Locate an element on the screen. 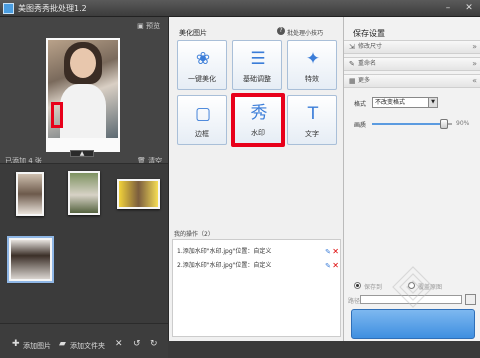 The height and width of the screenshot is (358, 480). preview-icon: ▣ is located at coordinates (140, 26).